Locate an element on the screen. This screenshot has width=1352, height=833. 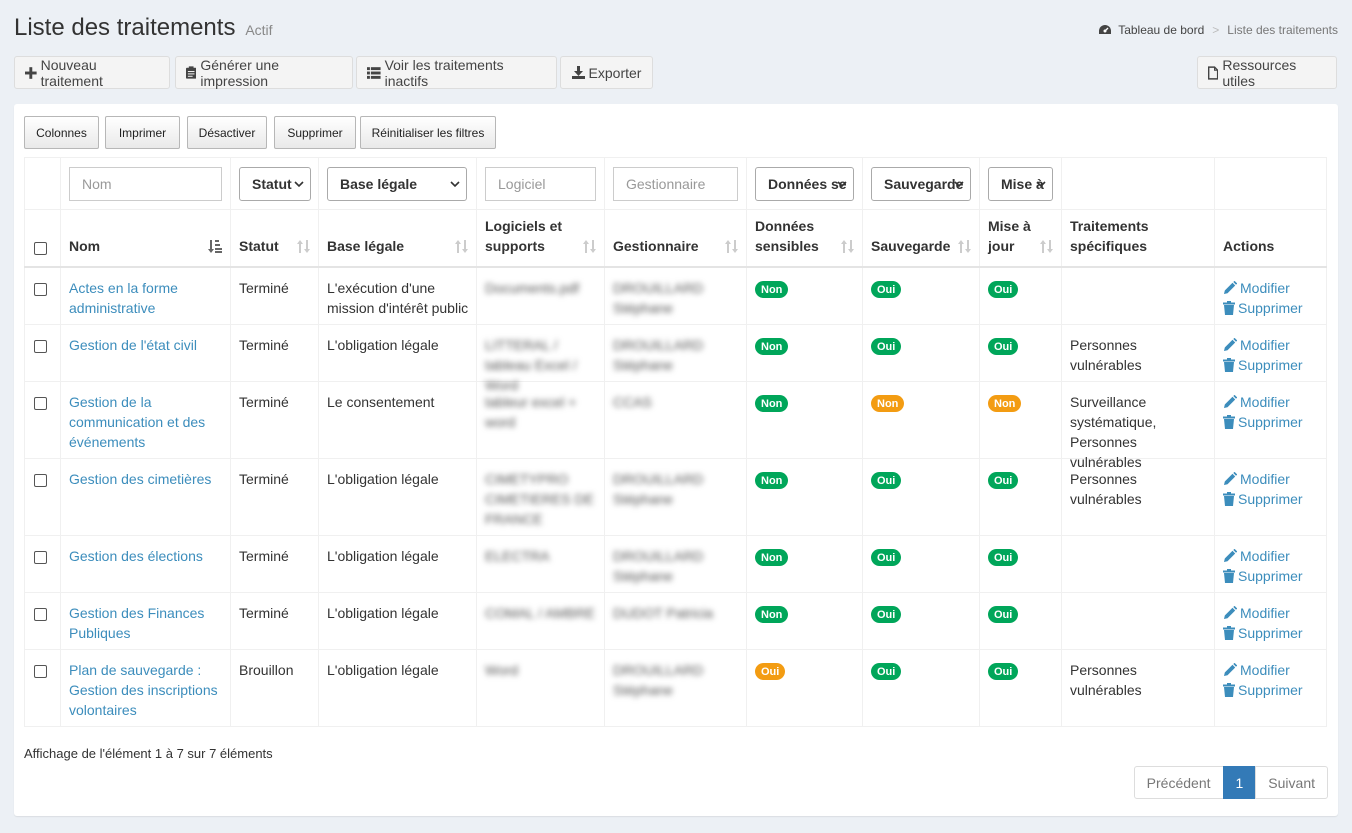
header-base: Base légale is located at coordinates (398, 238).